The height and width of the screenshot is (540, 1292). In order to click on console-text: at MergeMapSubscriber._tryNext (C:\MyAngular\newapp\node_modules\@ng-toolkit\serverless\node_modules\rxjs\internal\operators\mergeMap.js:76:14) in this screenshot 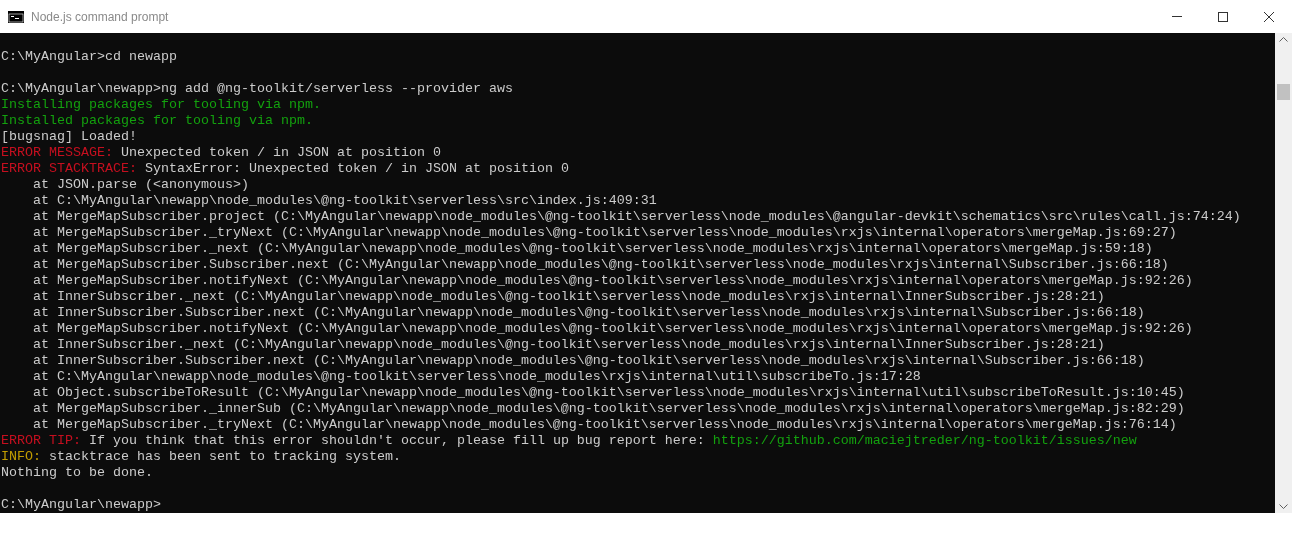, I will do `click(604, 424)`.